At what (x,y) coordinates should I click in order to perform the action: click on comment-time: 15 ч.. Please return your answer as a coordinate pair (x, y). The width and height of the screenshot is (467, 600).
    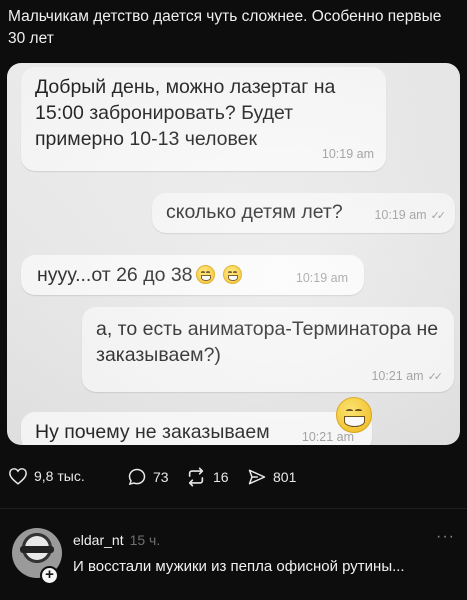
    Looking at the image, I should click on (145, 540).